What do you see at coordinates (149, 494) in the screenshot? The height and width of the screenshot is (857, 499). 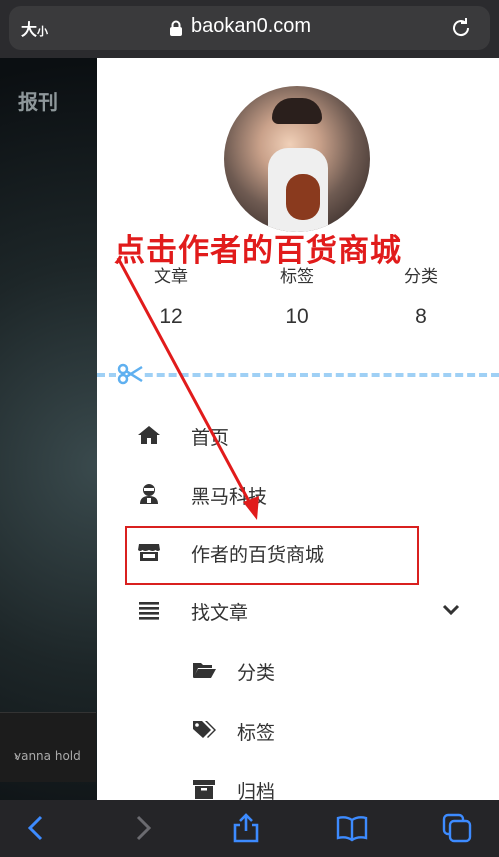 I see `user-secret-icon` at bounding box center [149, 494].